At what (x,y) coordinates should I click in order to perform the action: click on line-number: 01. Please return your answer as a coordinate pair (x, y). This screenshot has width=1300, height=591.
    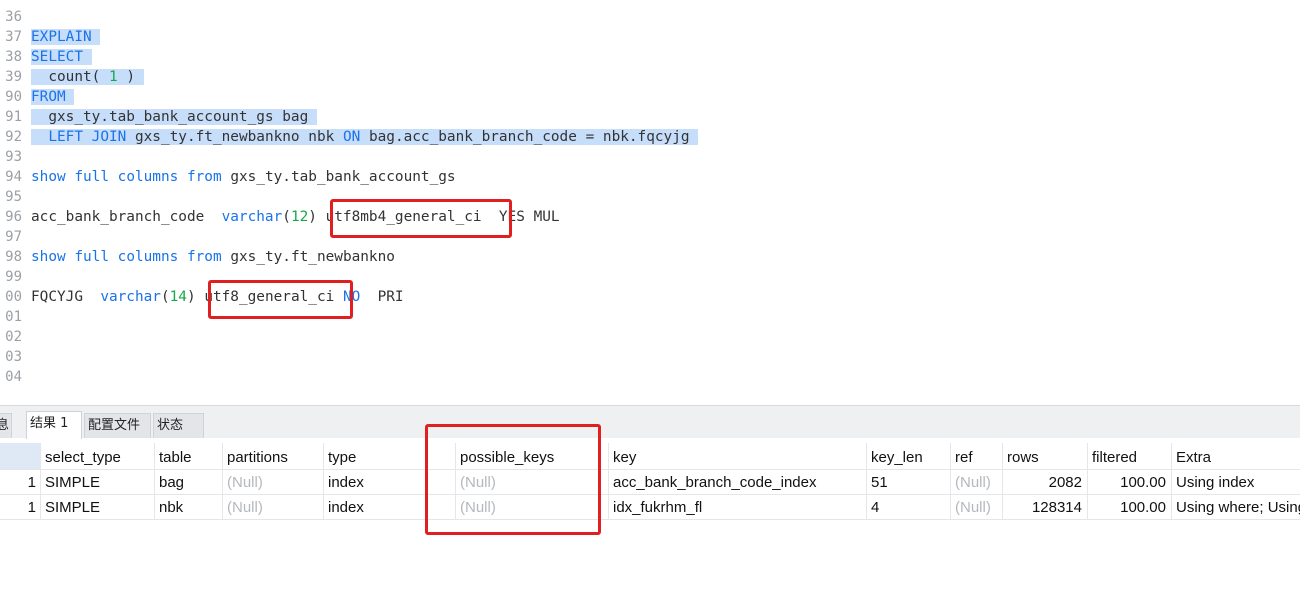
    Looking at the image, I should click on (11, 317).